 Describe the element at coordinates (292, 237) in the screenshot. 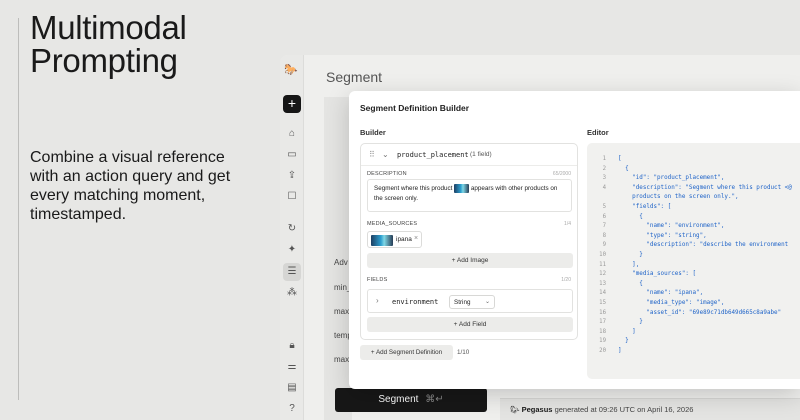

I see `left-rail: 🐎 + ⌂ ▭ ⇪ ☐ ↻ ✦ ☰ ⁂ 🔒︎ ⚌ ▤ ?` at that location.